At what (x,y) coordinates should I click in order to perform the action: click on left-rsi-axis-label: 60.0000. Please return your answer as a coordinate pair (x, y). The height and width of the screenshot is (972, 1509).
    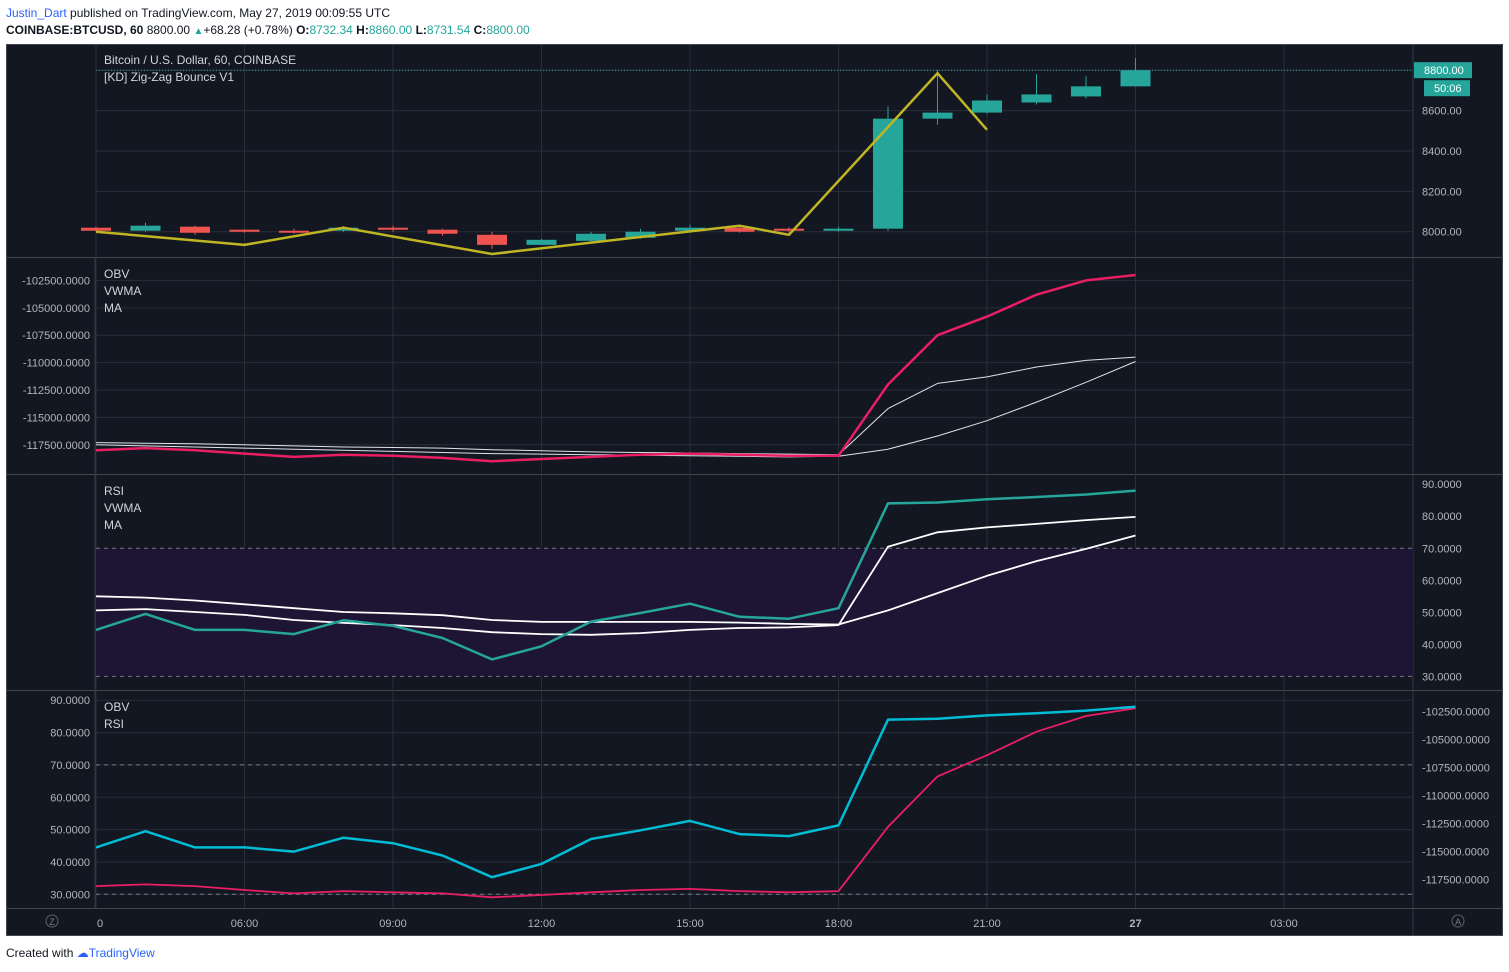
    Looking at the image, I should click on (70, 798).